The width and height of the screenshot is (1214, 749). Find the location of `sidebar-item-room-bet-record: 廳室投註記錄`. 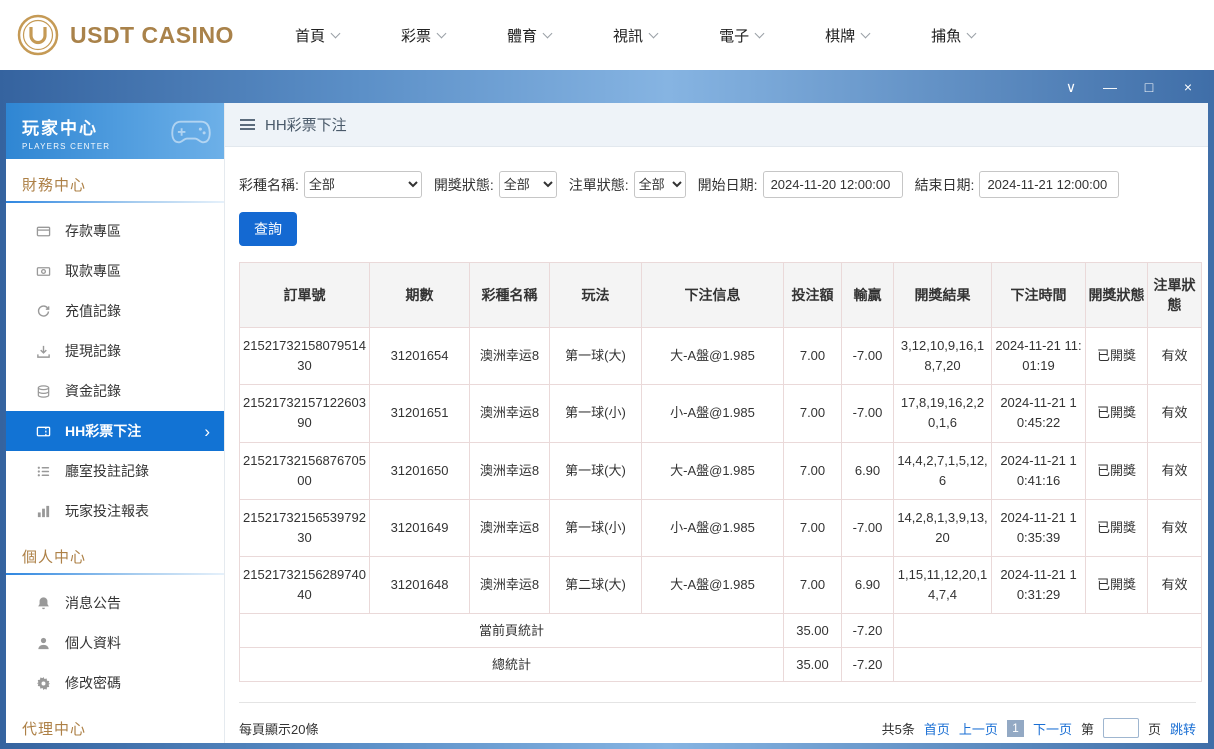

sidebar-item-room-bet-record: 廳室投註記錄 is located at coordinates (115, 471).